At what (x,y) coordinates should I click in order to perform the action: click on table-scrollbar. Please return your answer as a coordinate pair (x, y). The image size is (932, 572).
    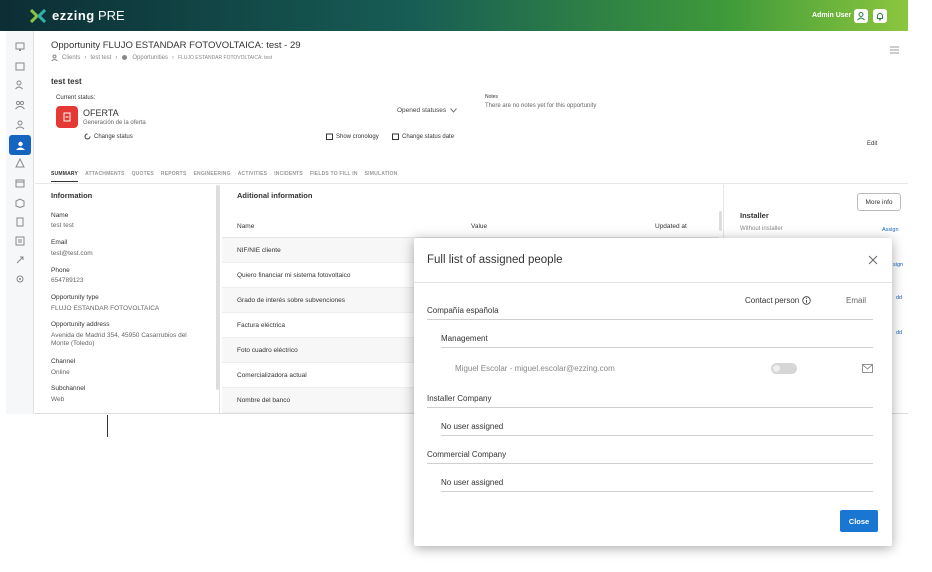
    Looking at the image, I should click on (720, 221).